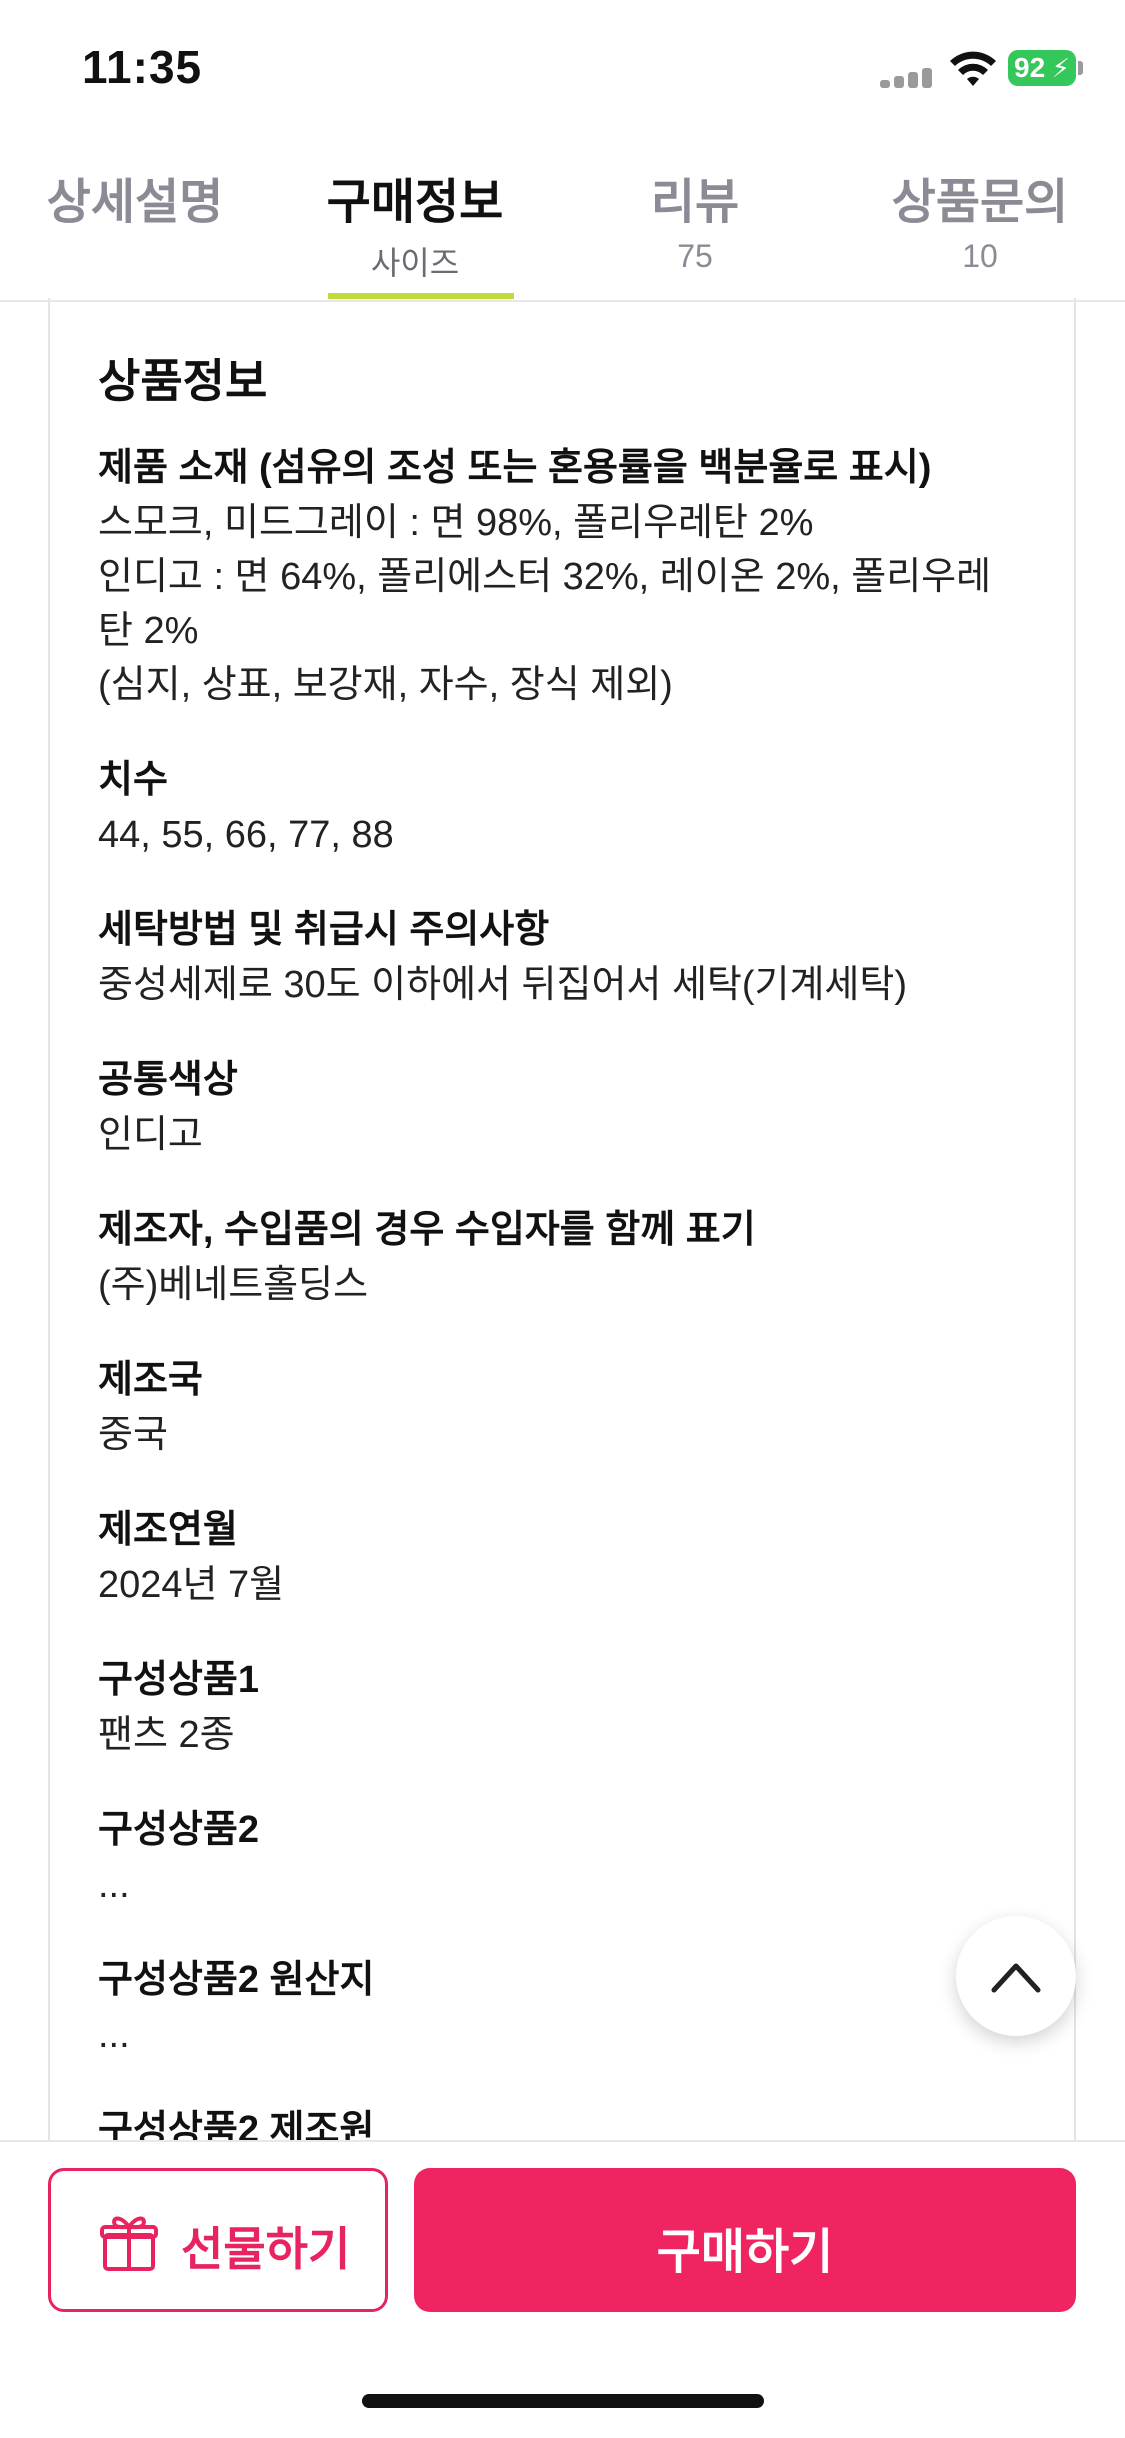  What do you see at coordinates (558, 1707) in the screenshot?
I see `info-section-component1: 구성상품1 팬츠 2종` at bounding box center [558, 1707].